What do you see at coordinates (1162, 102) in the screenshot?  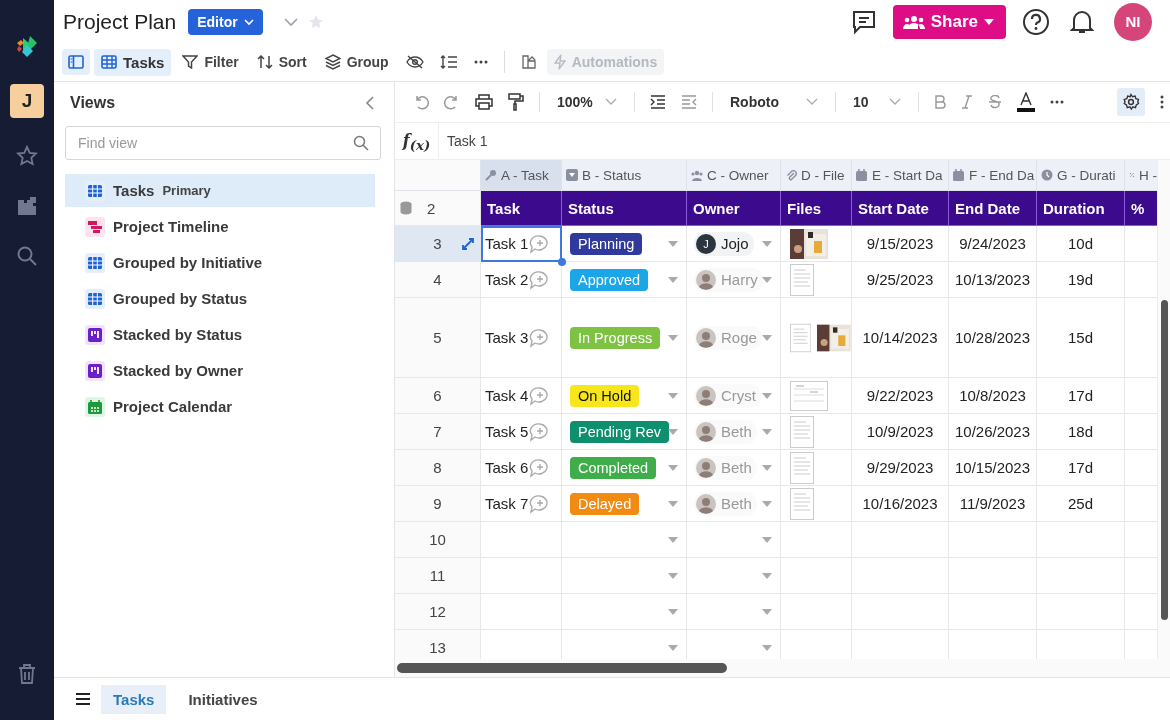 I see `vertical-more-icon` at bounding box center [1162, 102].